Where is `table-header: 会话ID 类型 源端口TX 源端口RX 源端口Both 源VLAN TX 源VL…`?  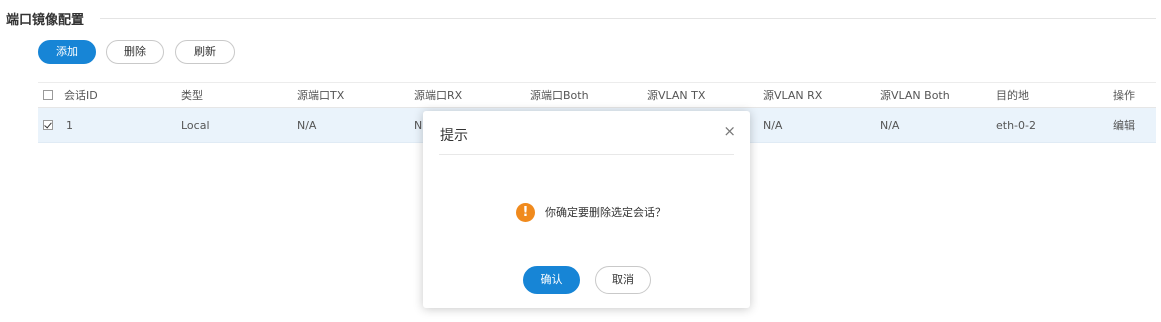 table-header: 会话ID 类型 源端口TX 源端口RX 源端口Both 源VLAN TX 源VL… is located at coordinates (597, 95).